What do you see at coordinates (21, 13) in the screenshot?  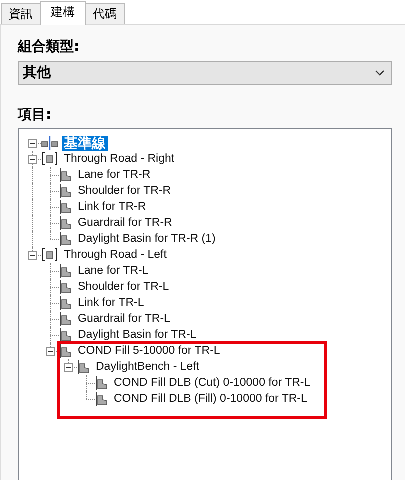 I see `tab: 資訊` at bounding box center [21, 13].